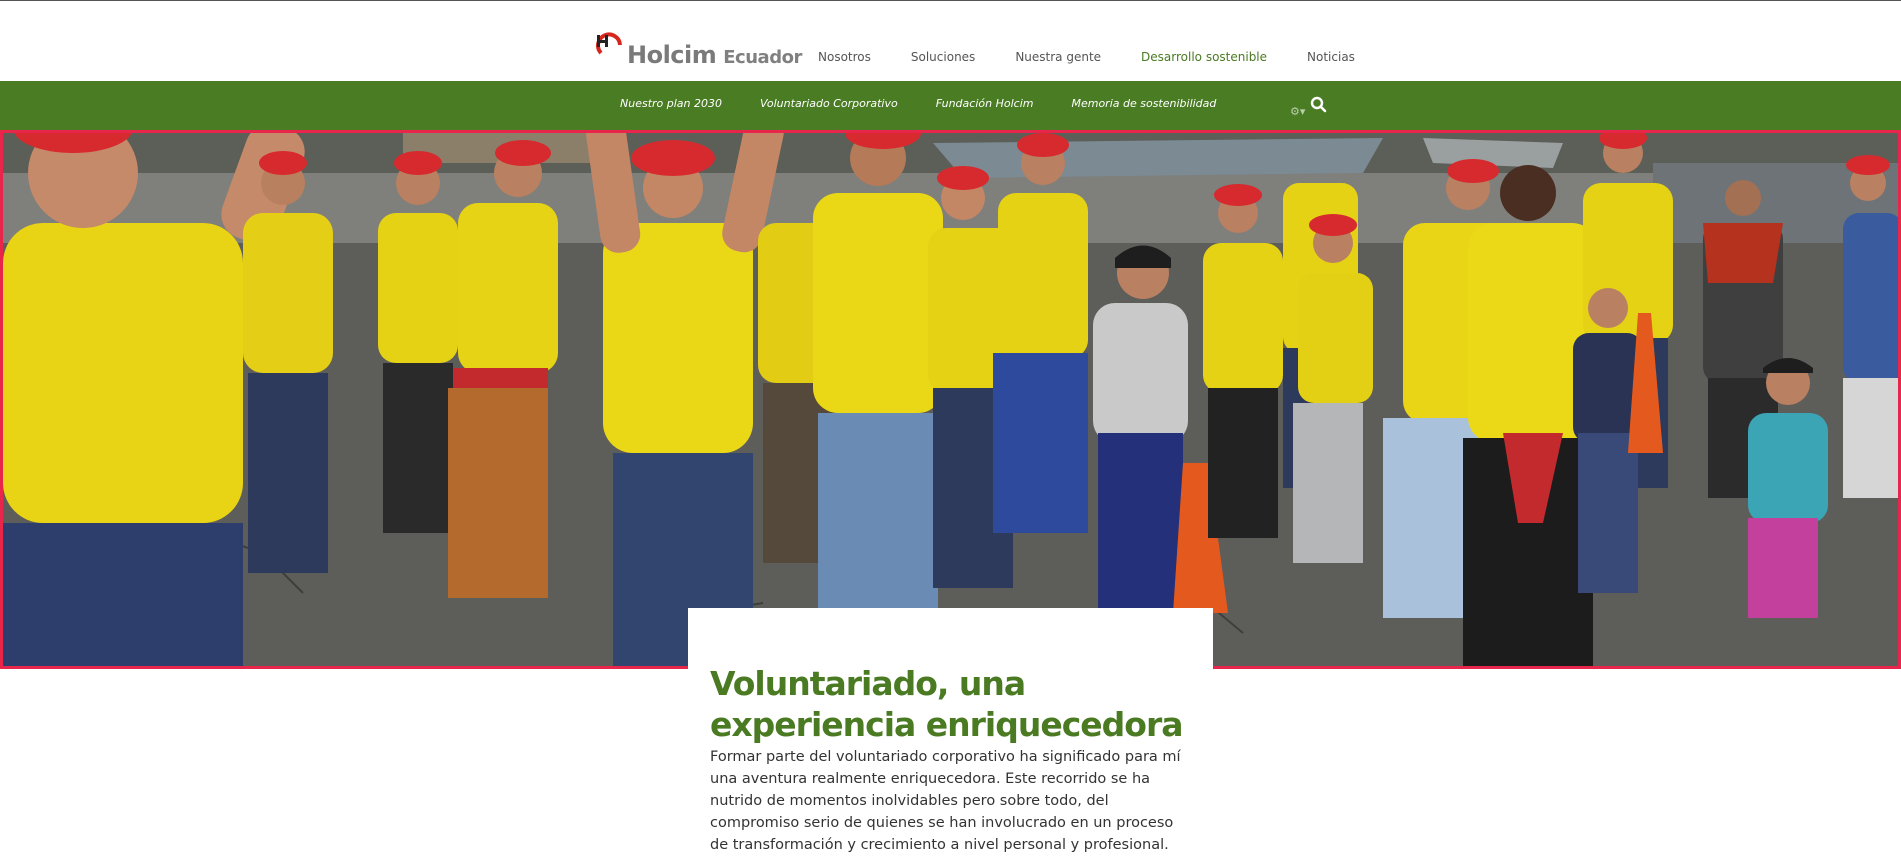  What do you see at coordinates (1331, 57) in the screenshot?
I see `nav-item-noticias: Noticias` at bounding box center [1331, 57].